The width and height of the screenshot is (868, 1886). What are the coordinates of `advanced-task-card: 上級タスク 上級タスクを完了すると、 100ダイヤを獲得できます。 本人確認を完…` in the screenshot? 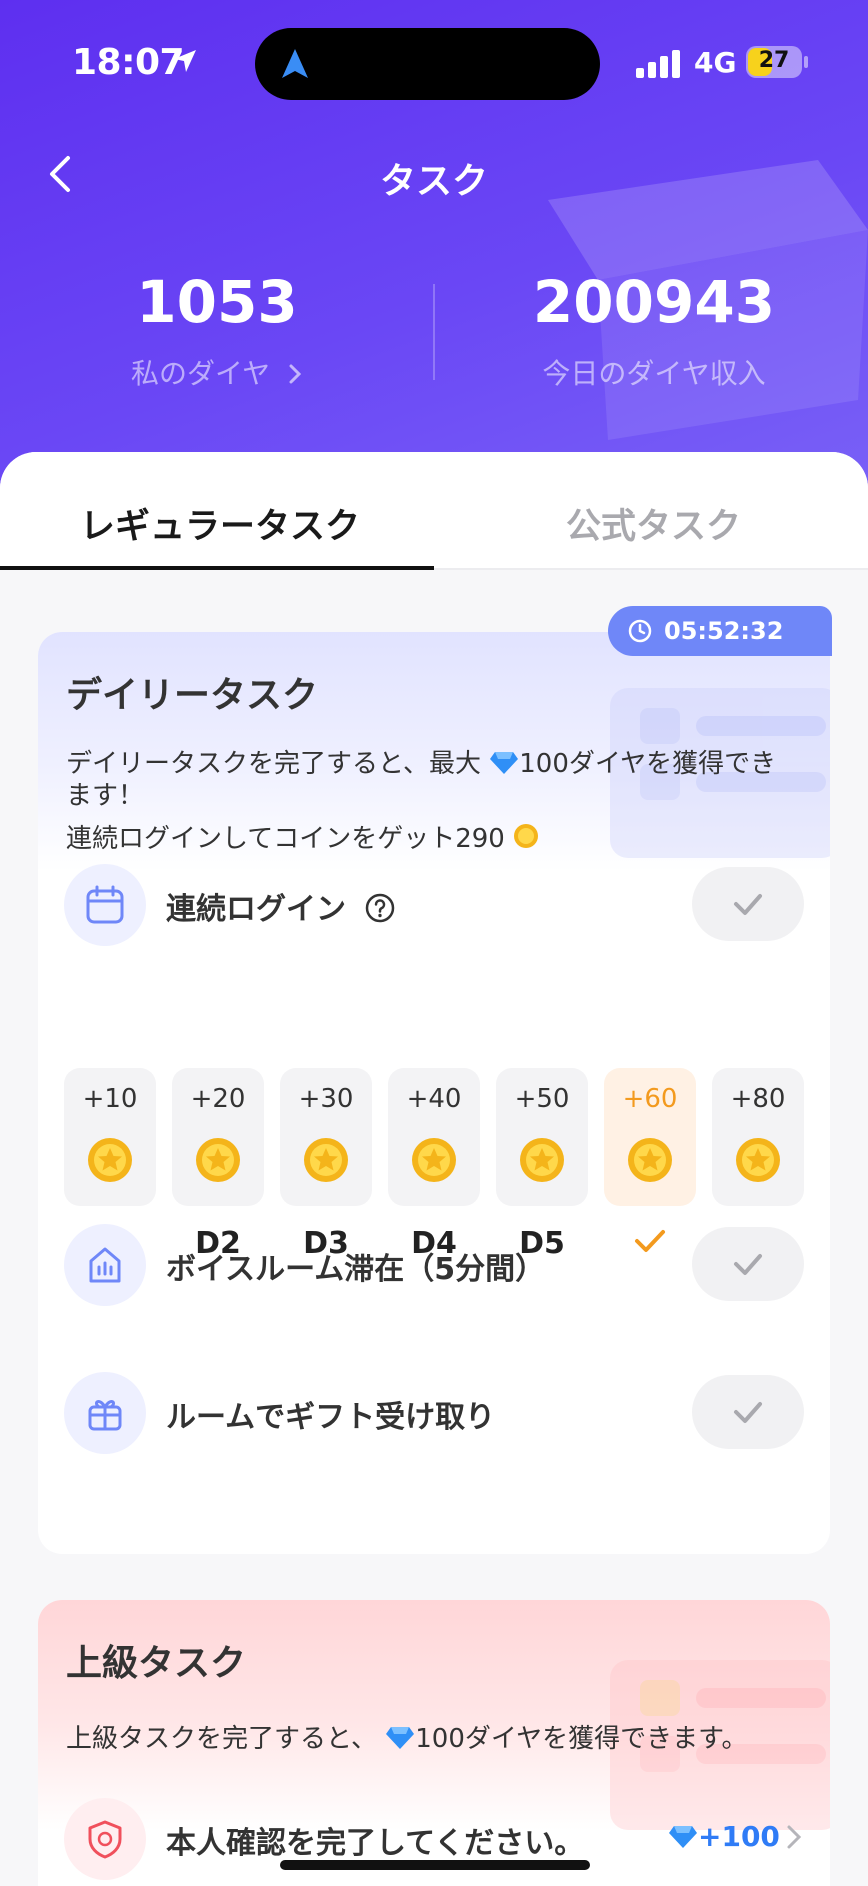 It's located at (434, 1743).